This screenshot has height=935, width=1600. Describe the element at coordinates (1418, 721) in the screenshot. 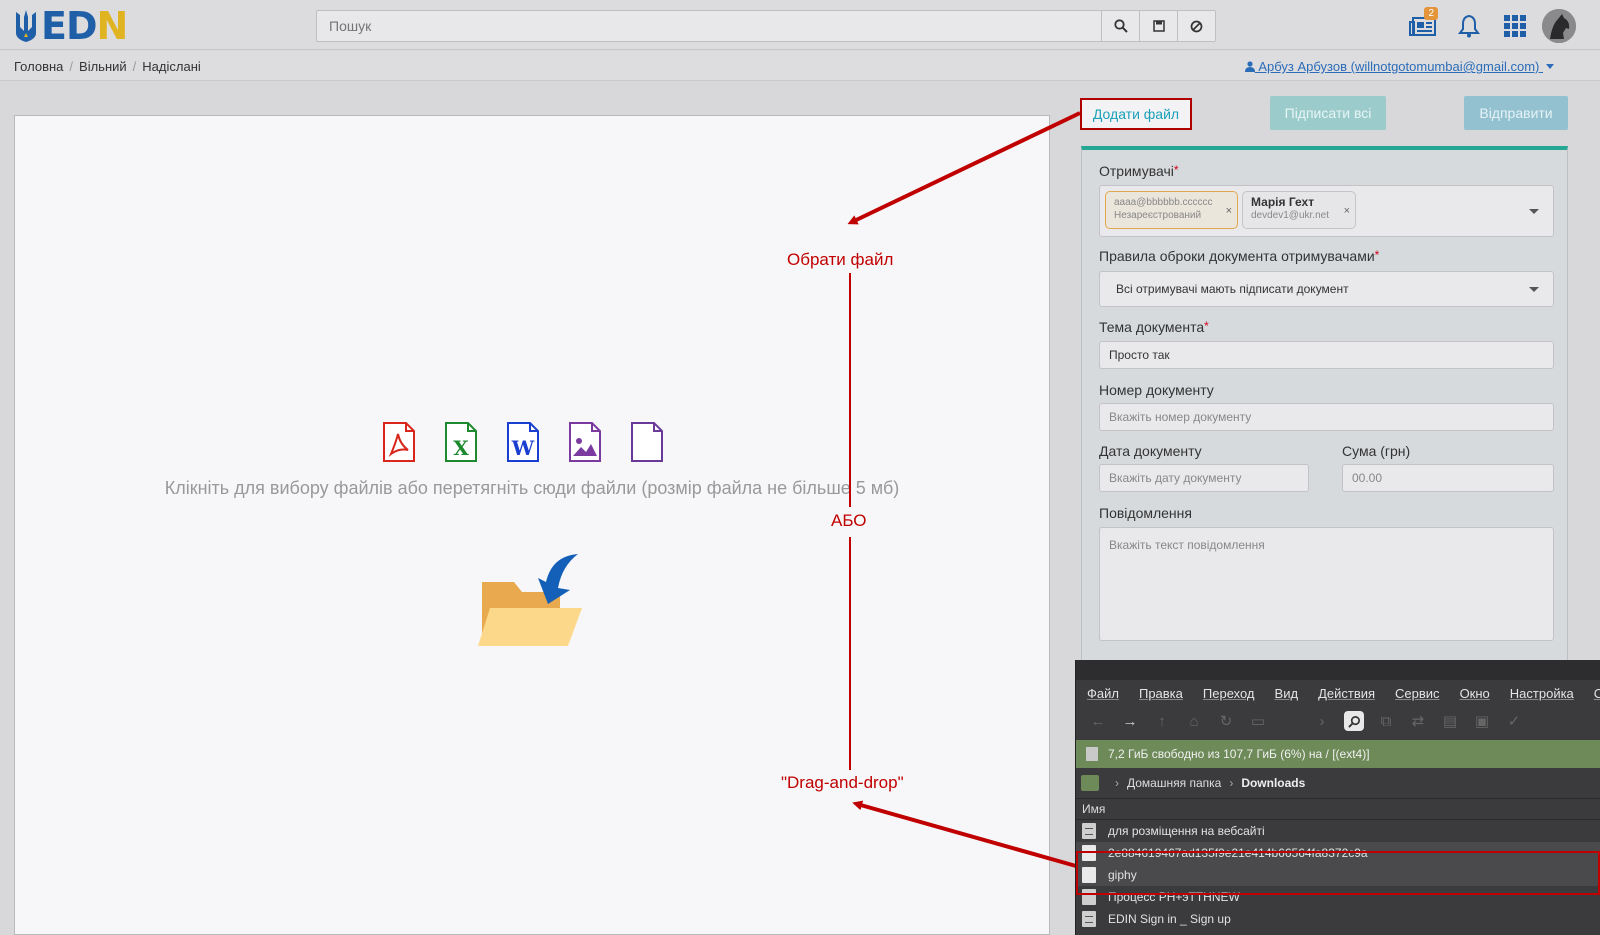

I see `move-icon: ⇄` at that location.